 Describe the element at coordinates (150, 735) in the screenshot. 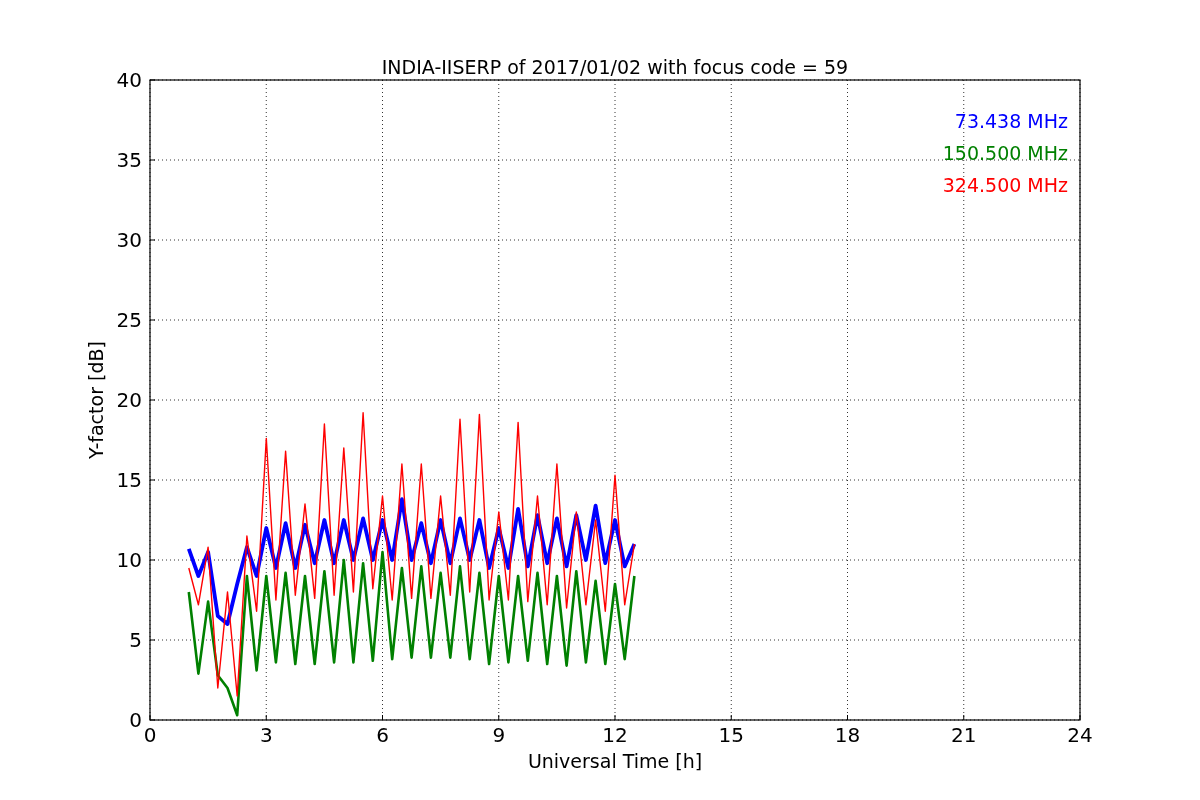

I see `x-tick-label: 0` at that location.